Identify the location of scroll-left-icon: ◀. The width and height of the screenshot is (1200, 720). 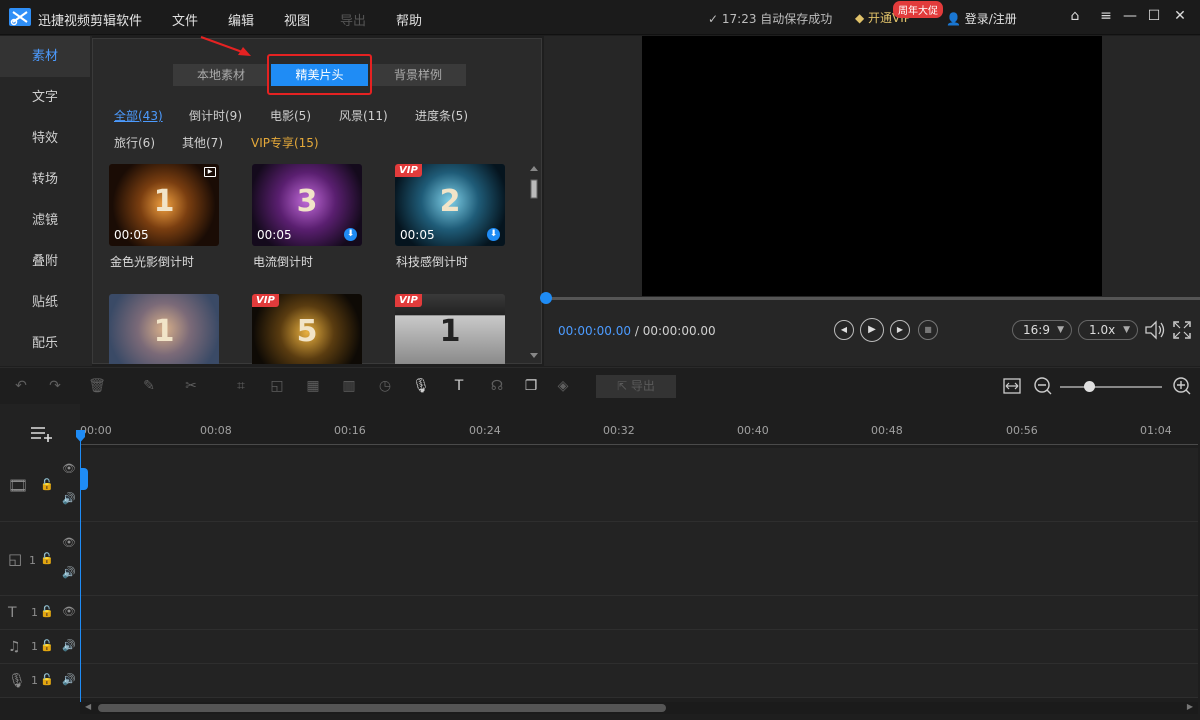
(88, 706).